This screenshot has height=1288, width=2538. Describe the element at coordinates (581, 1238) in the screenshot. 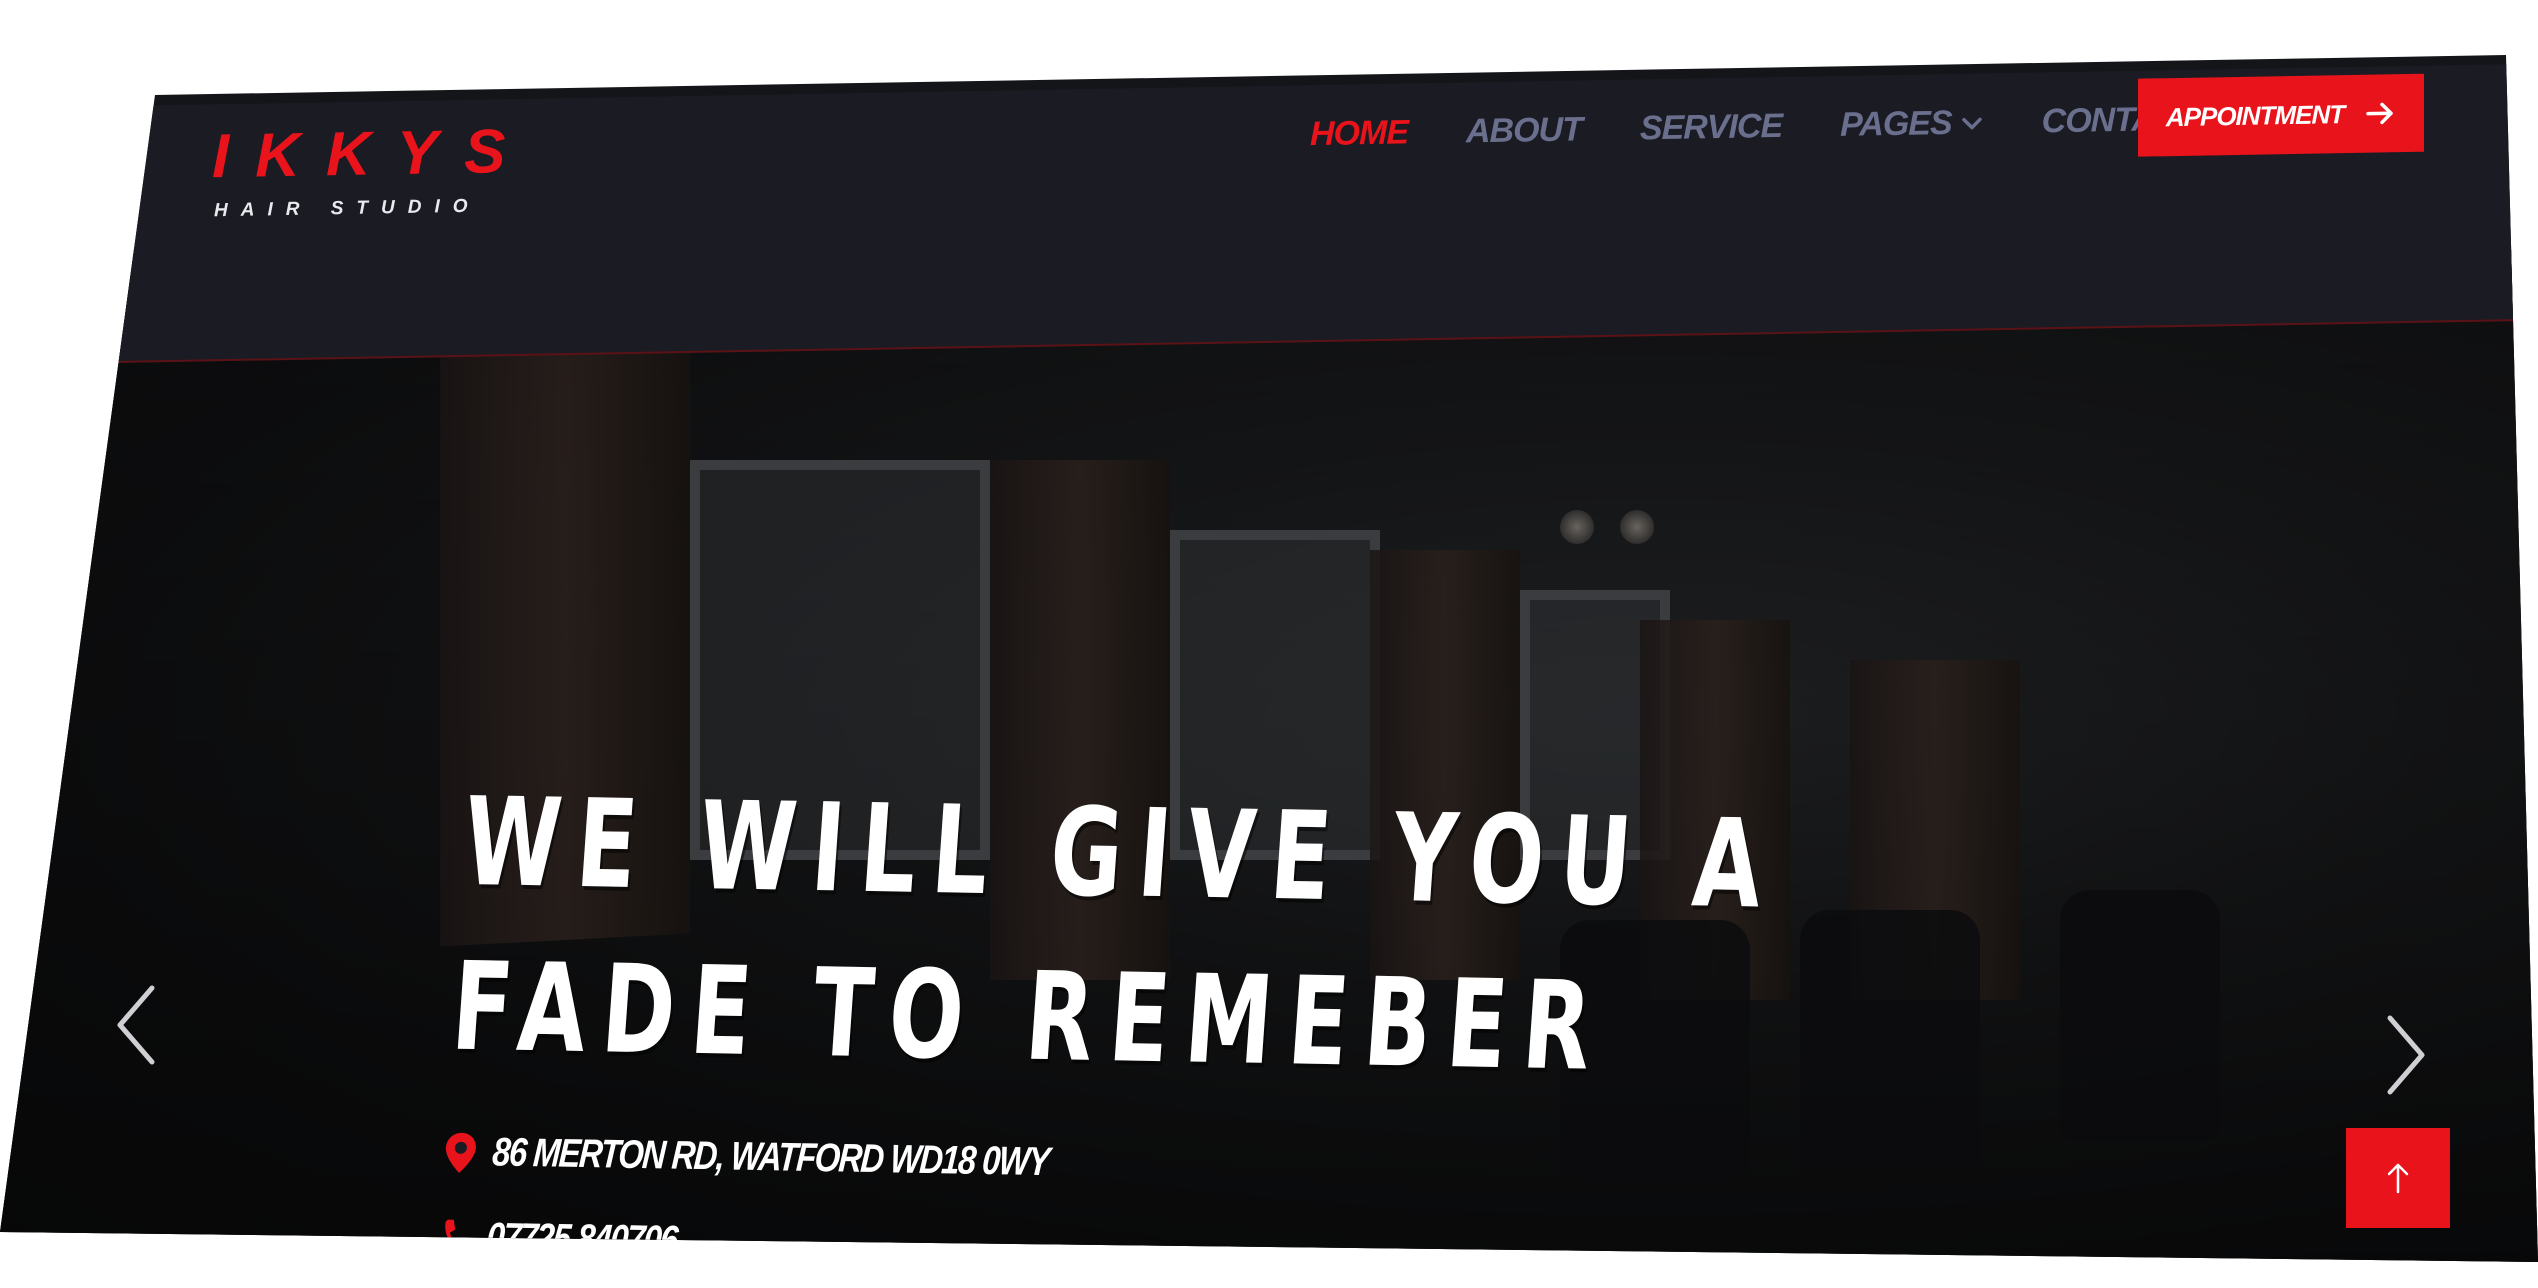

I see `phone-text: 07725 840706` at that location.